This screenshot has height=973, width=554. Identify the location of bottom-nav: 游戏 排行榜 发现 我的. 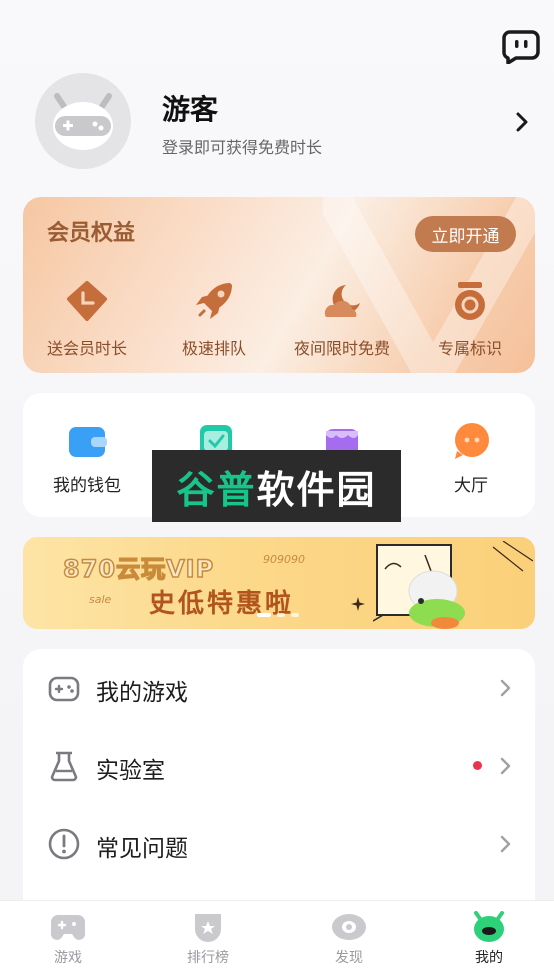
(277, 936).